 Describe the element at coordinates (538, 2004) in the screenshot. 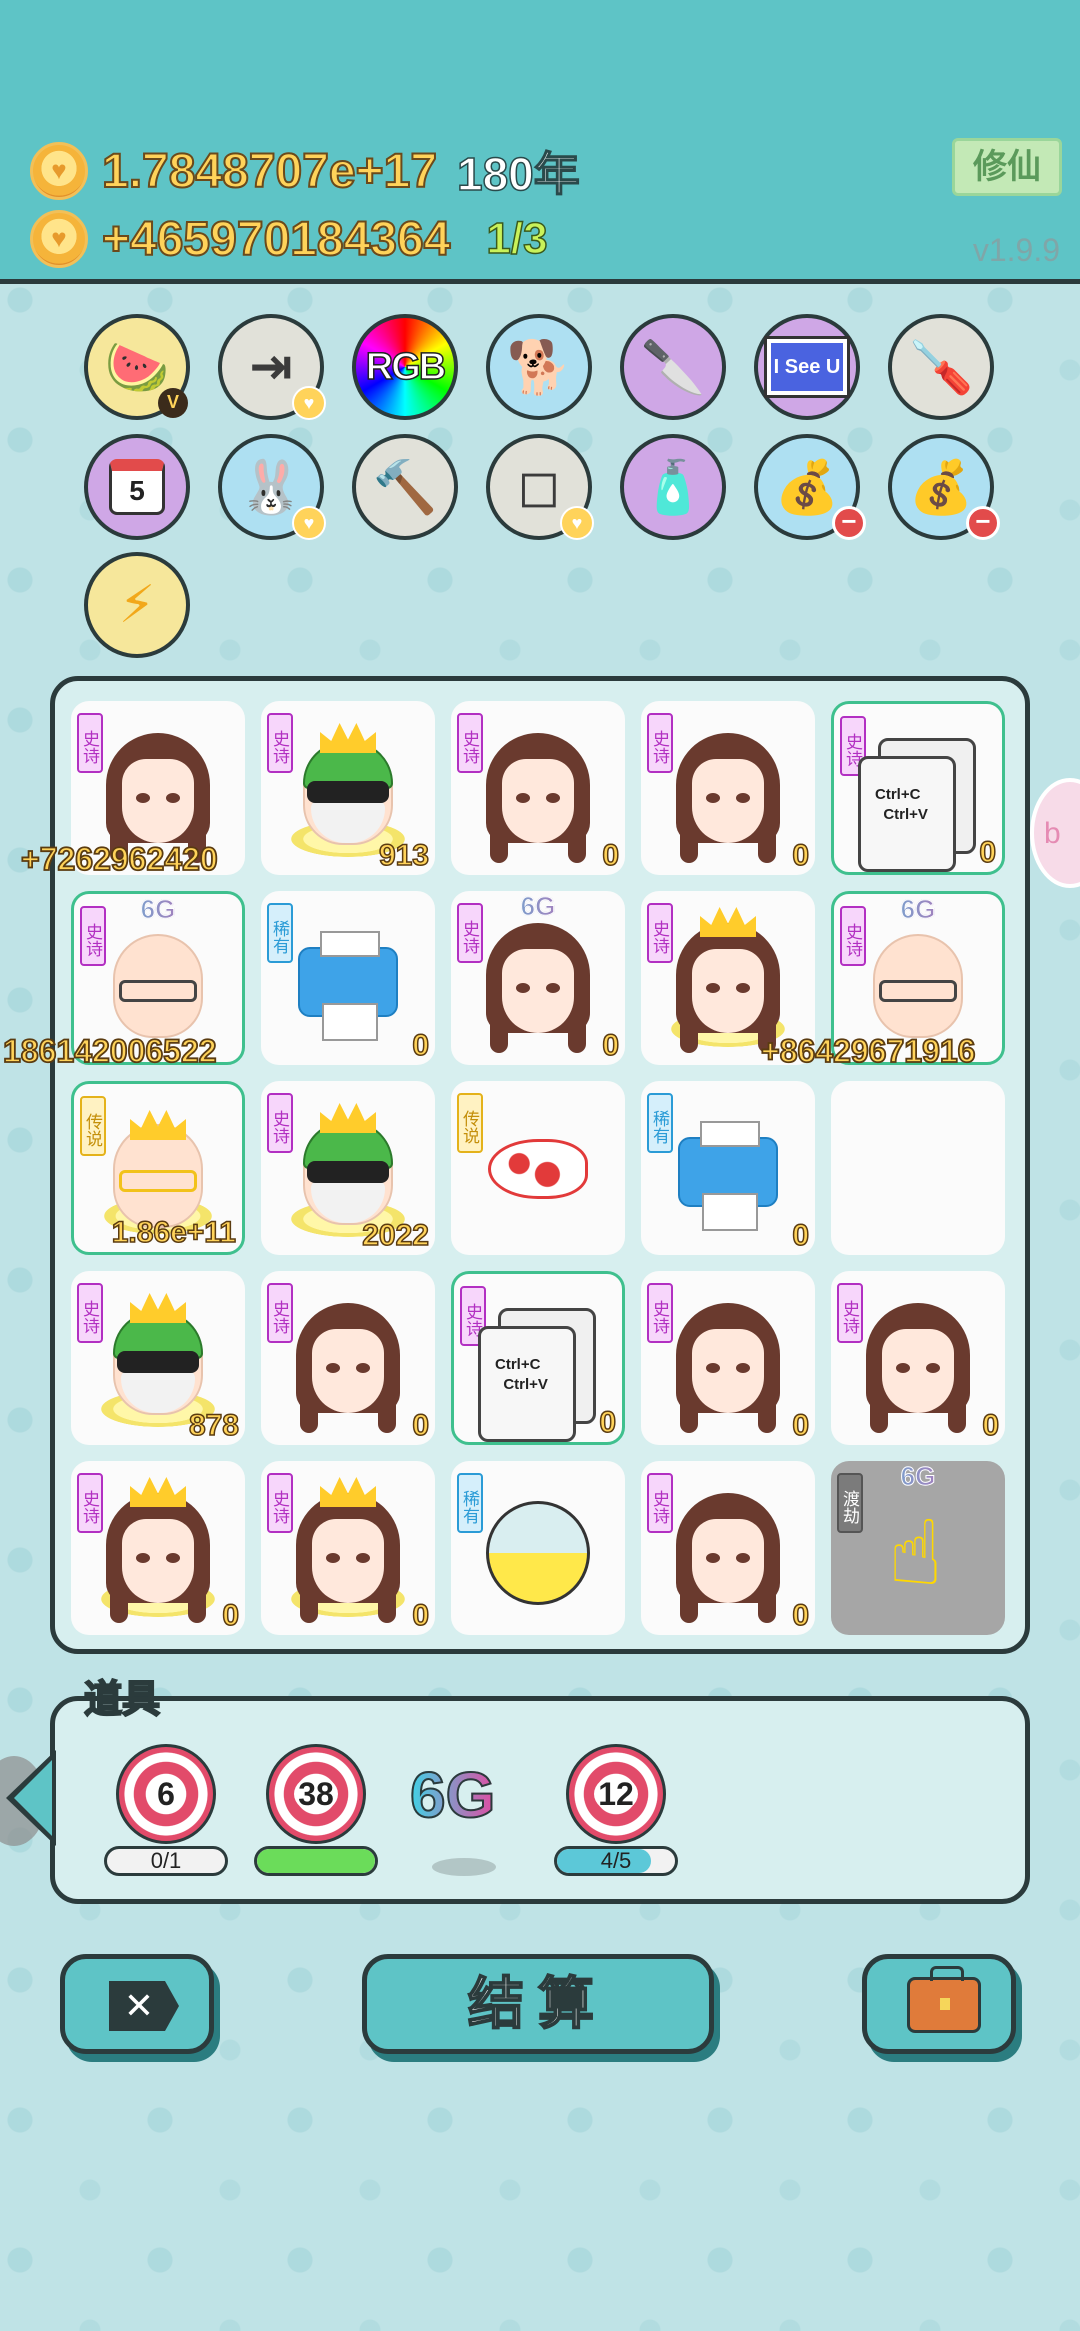

I see `settle-button: 结算` at that location.